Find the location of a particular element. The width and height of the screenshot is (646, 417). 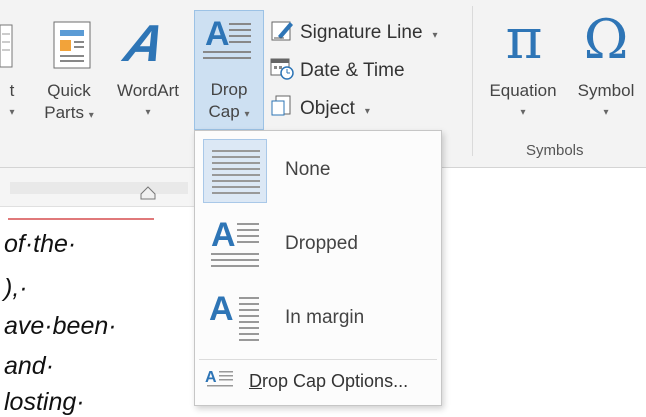

doc-line: ave·been· is located at coordinates (60, 326).